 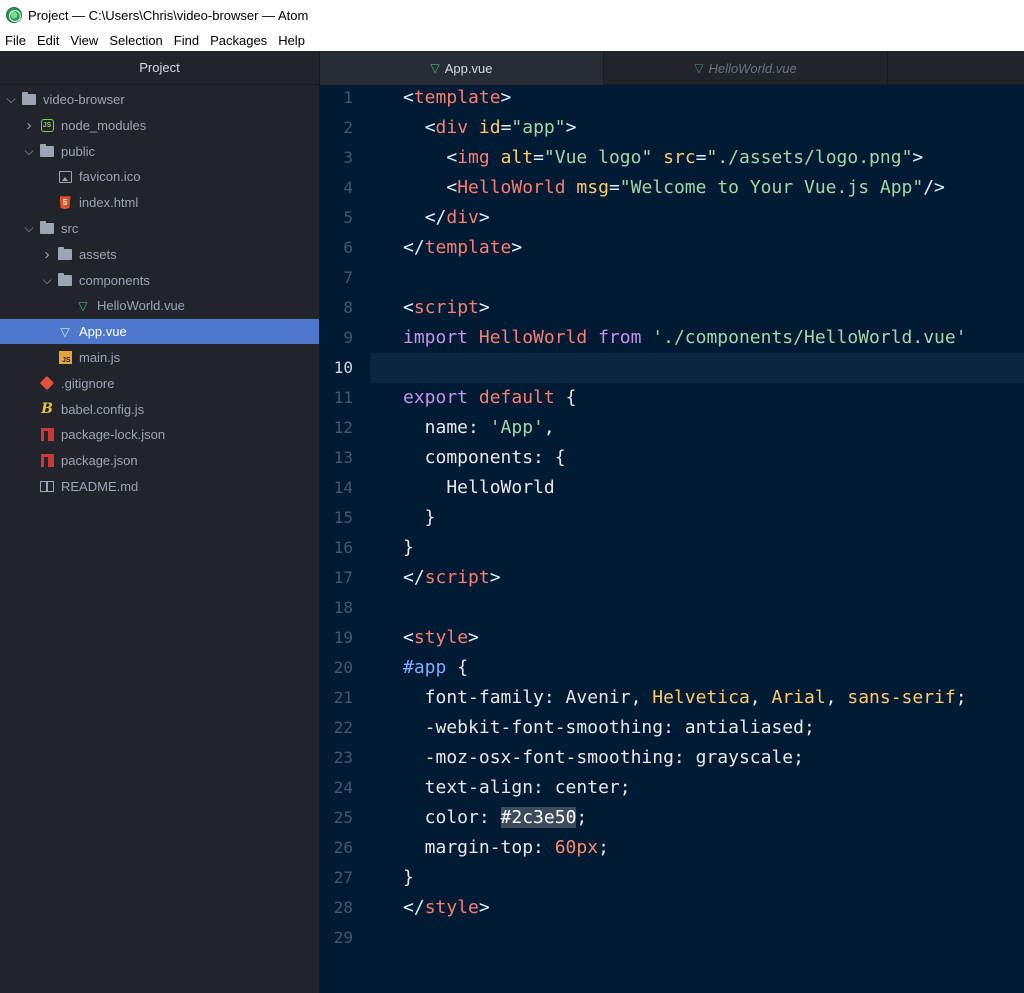 I want to click on code-token: msg, so click(x=592, y=187).